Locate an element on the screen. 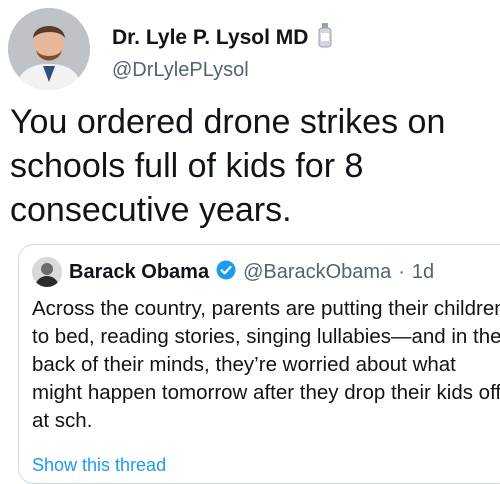 This screenshot has width=500, height=484. quoted-tweet-header: Barack Obama @BarackObama · 1d is located at coordinates (233, 272).